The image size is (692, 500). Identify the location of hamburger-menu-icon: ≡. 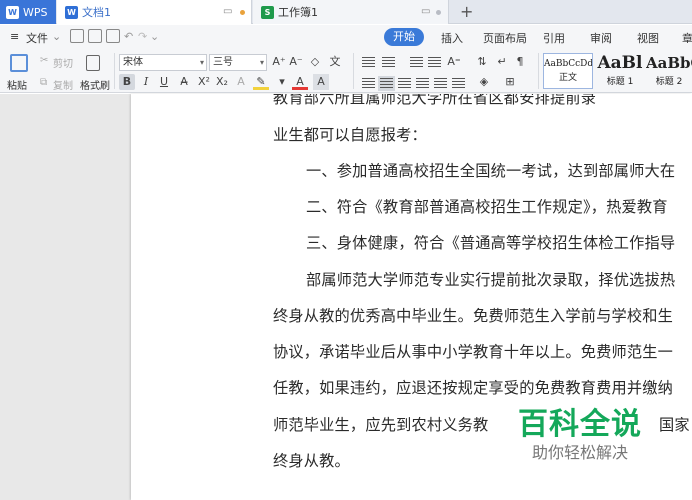
(14, 36).